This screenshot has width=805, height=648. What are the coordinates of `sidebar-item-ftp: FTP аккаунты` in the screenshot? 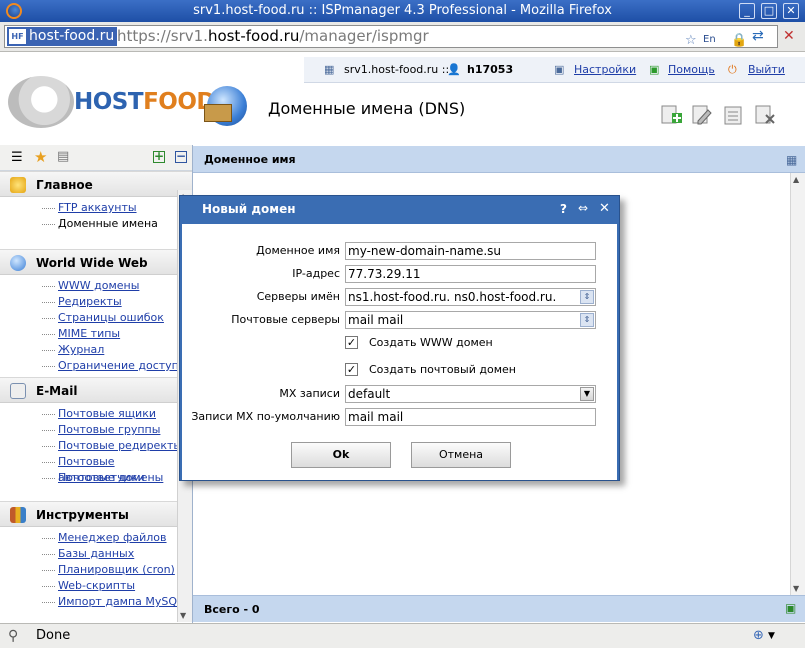 It's located at (117, 208).